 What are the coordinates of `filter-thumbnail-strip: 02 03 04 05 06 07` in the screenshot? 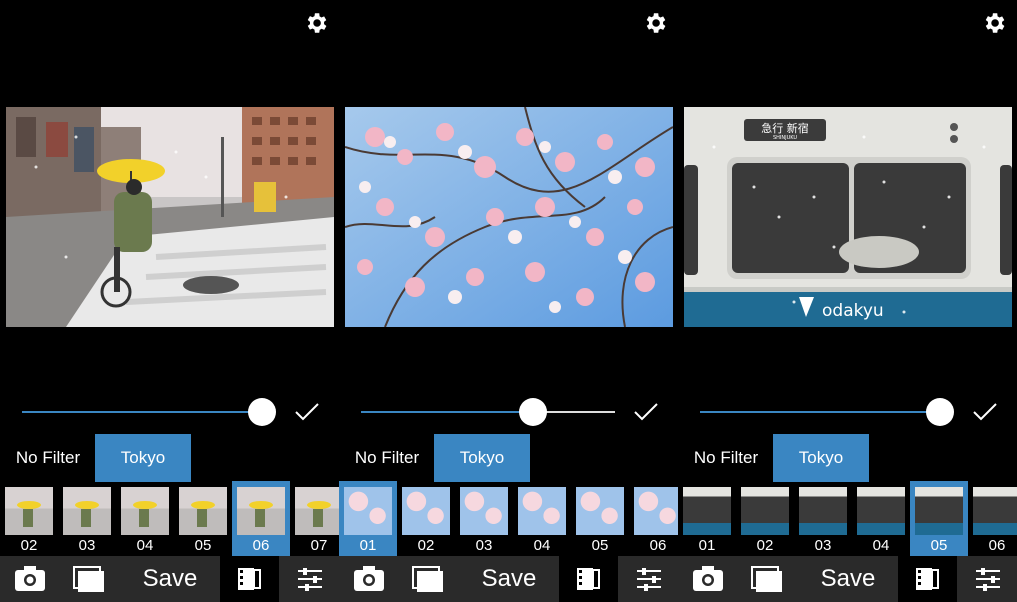 It's located at (169, 518).